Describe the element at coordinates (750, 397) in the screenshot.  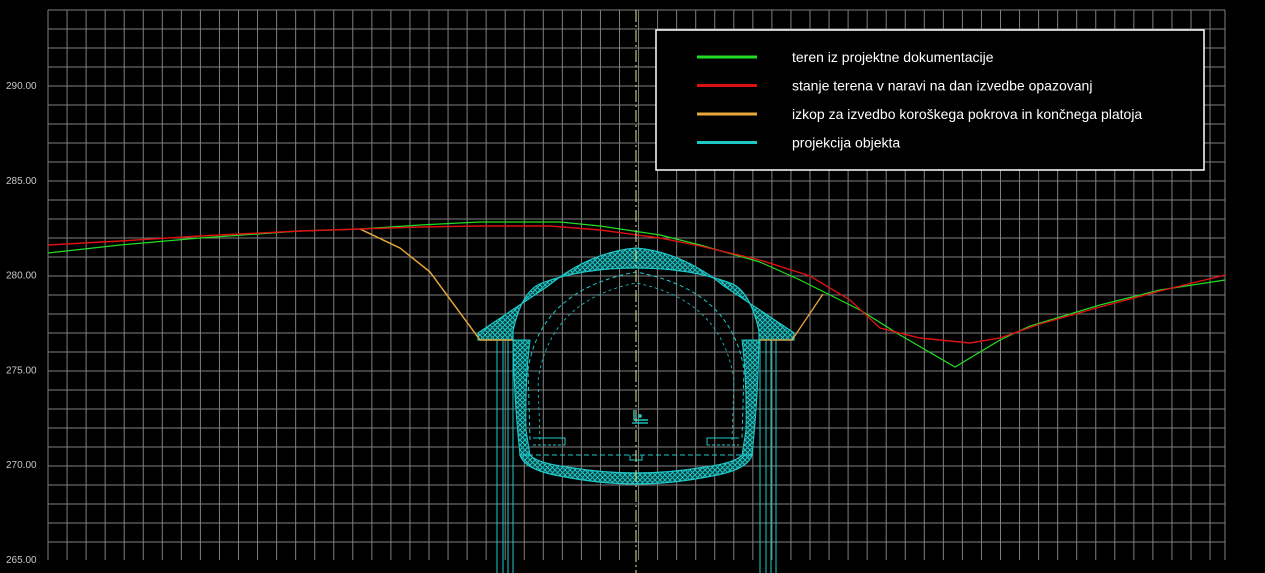
I see `tunnel-lining-right` at that location.